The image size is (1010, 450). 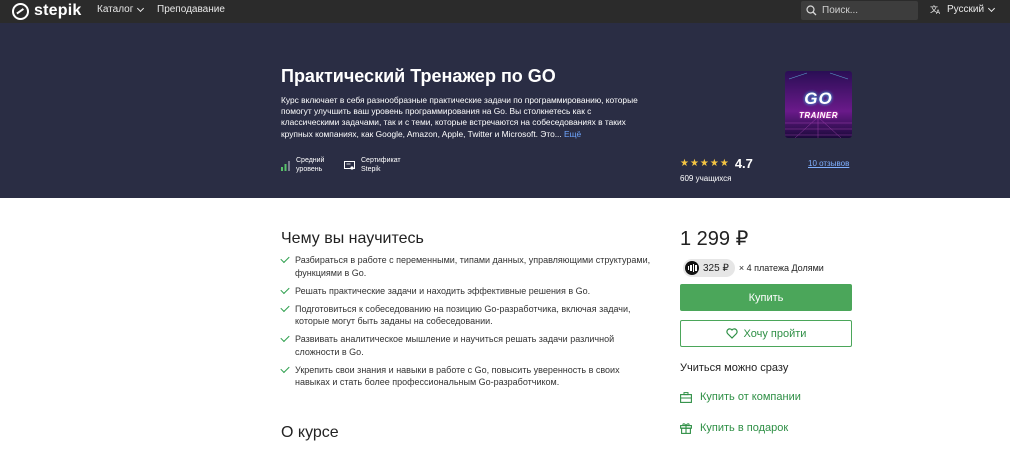 I want to click on buy-company-label: Купить от компании, so click(x=750, y=397).